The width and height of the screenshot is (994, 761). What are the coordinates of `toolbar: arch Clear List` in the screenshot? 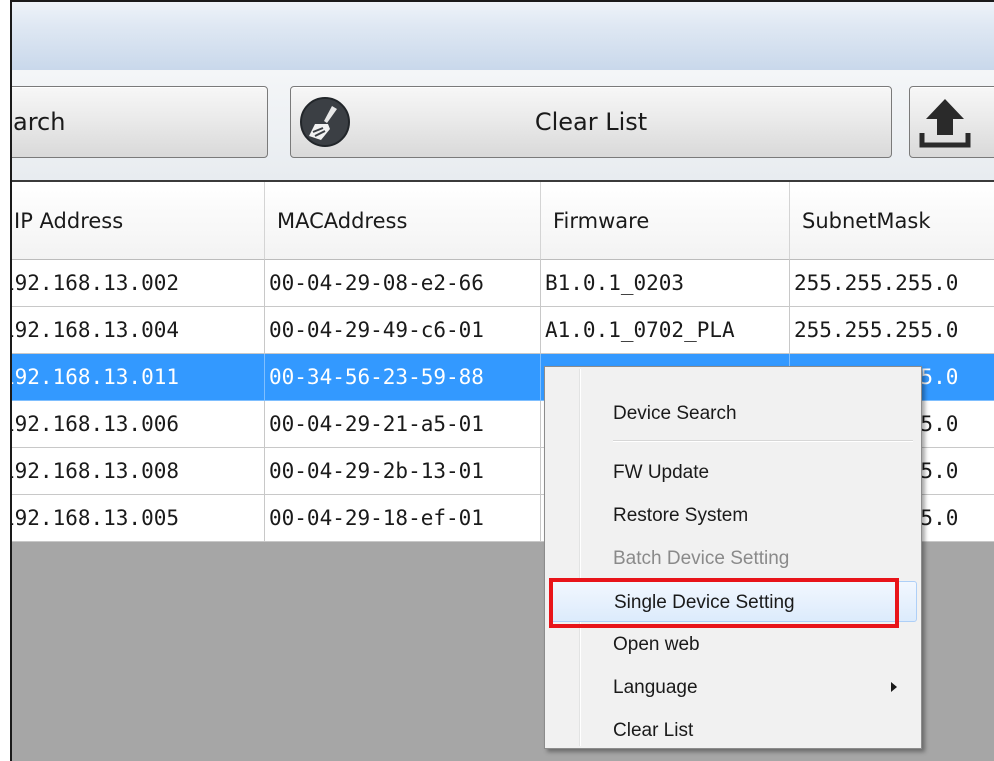 It's located at (503, 126).